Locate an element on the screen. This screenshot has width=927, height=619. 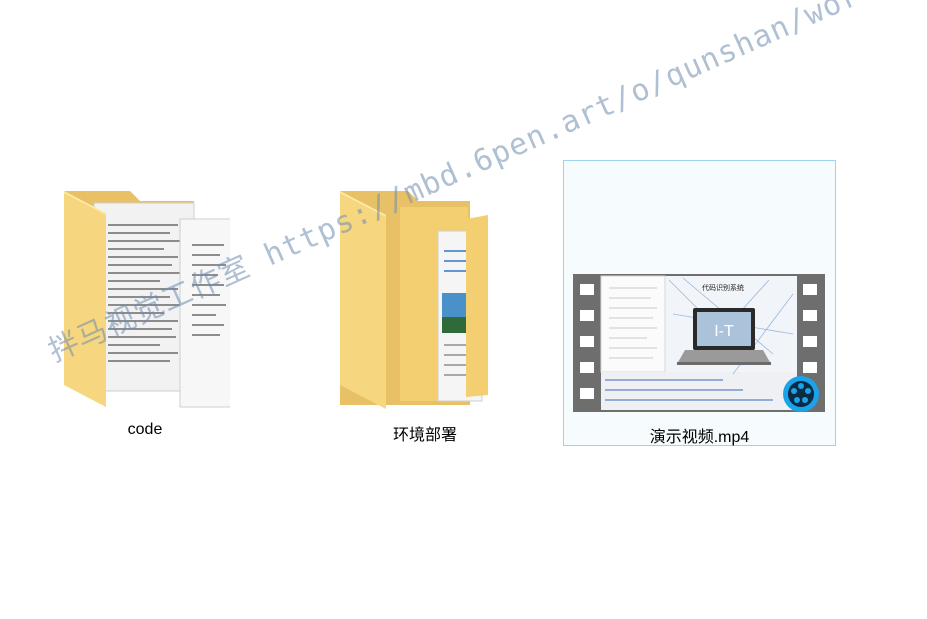
file-item-code: code is located at coordinates (145, 312).